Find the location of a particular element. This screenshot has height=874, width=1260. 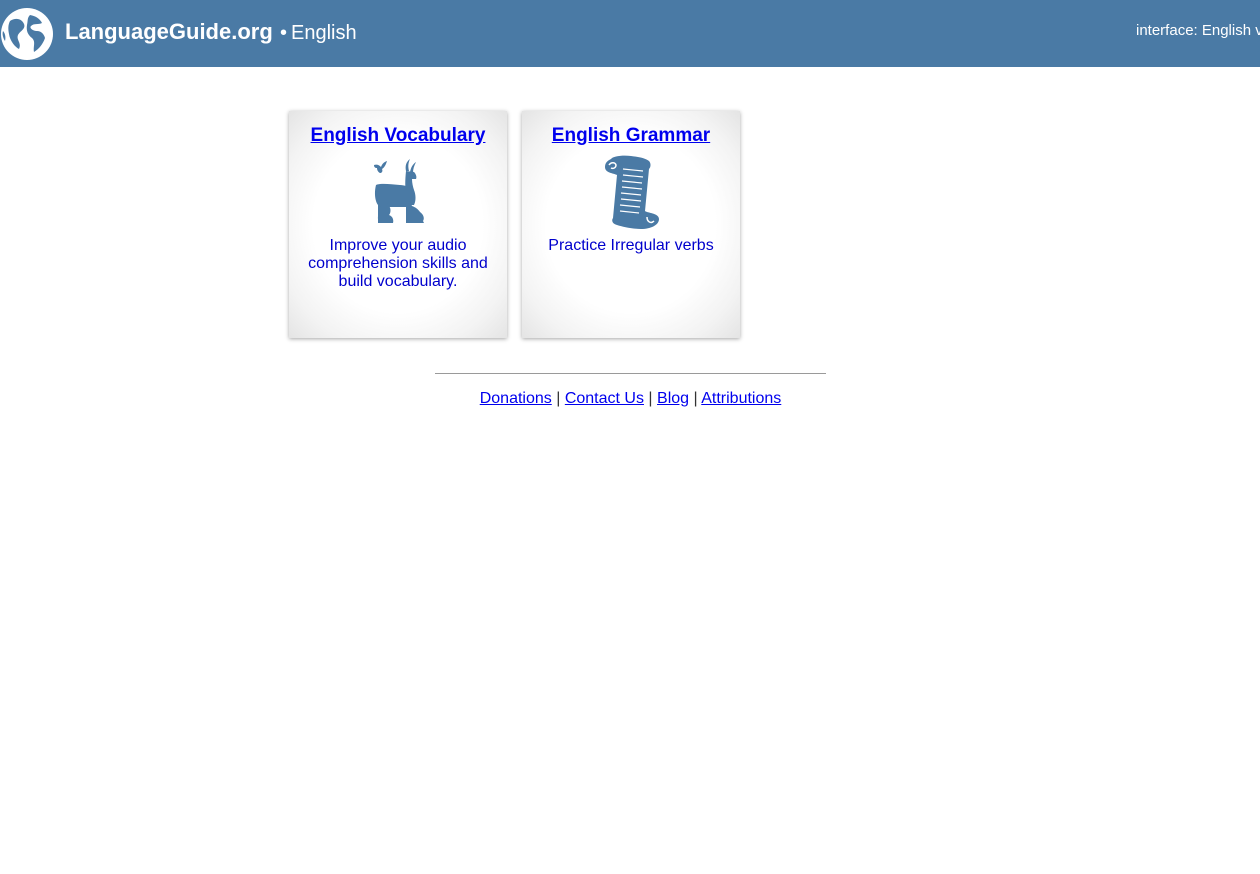

site-language: English is located at coordinates (324, 33).